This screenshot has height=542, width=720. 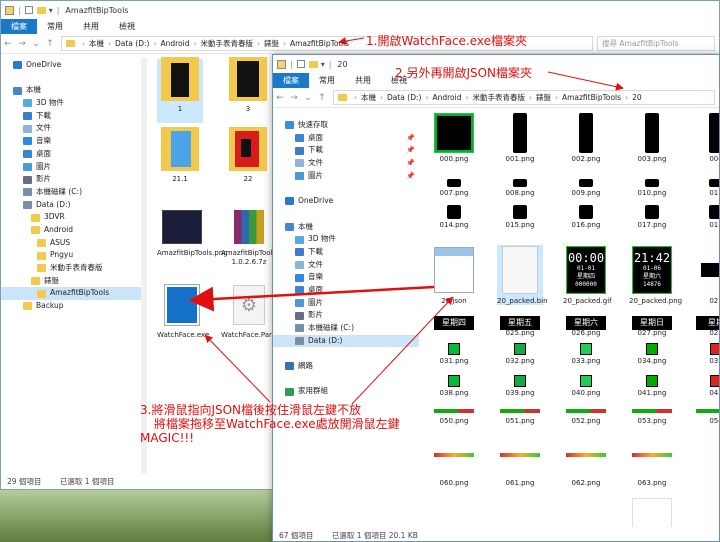 I want to click on annotation-step2: 2.另外再開啟JSON檔案夾, so click(x=464, y=73).